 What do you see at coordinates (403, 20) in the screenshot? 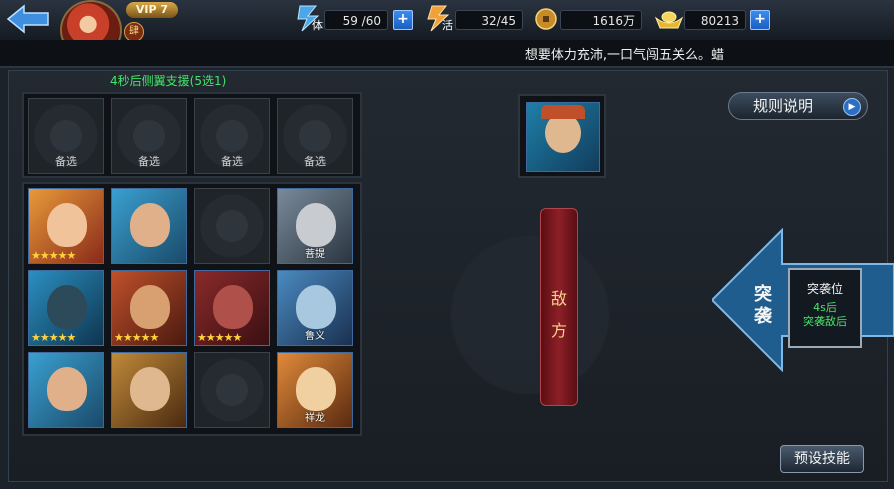
I see `stamina-plus-button: +` at bounding box center [403, 20].